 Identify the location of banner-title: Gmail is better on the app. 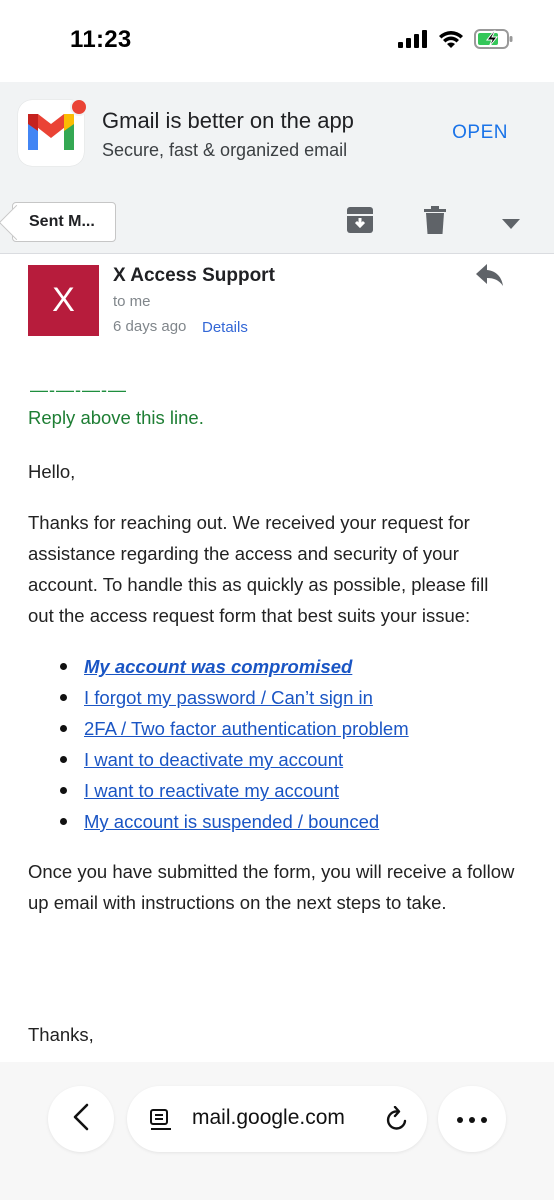
(228, 120).